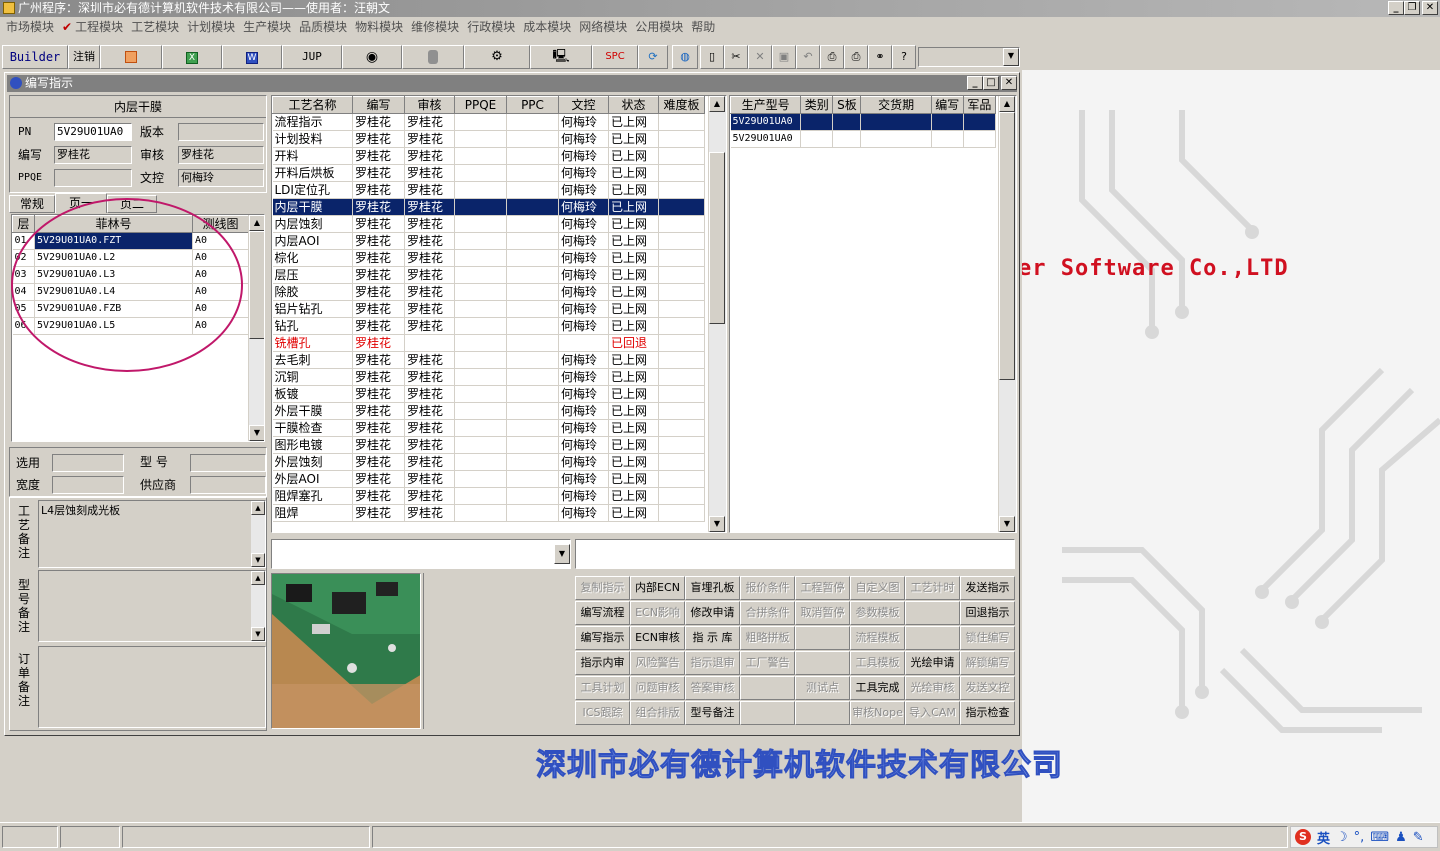  I want to click on table-row: 板镀 罗桂花 罗桂花 何梅玲 已上网, so click(488, 394).